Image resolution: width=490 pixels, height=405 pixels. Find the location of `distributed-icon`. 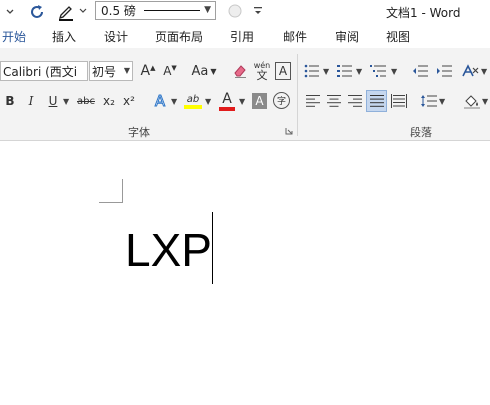

distributed-icon is located at coordinates (399, 101).